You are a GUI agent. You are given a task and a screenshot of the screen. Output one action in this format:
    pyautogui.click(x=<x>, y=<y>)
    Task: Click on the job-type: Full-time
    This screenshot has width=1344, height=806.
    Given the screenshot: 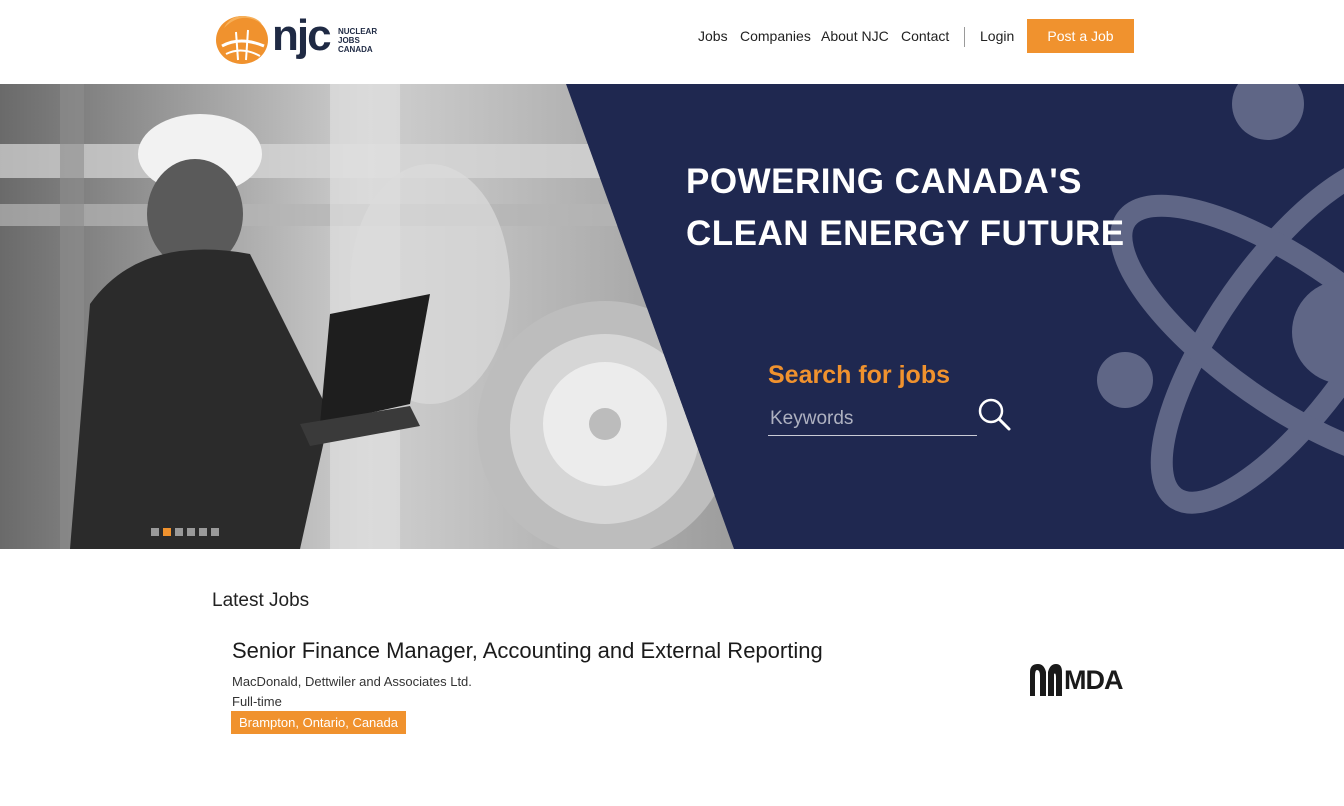 What is the action you would take?
    pyautogui.click(x=257, y=701)
    